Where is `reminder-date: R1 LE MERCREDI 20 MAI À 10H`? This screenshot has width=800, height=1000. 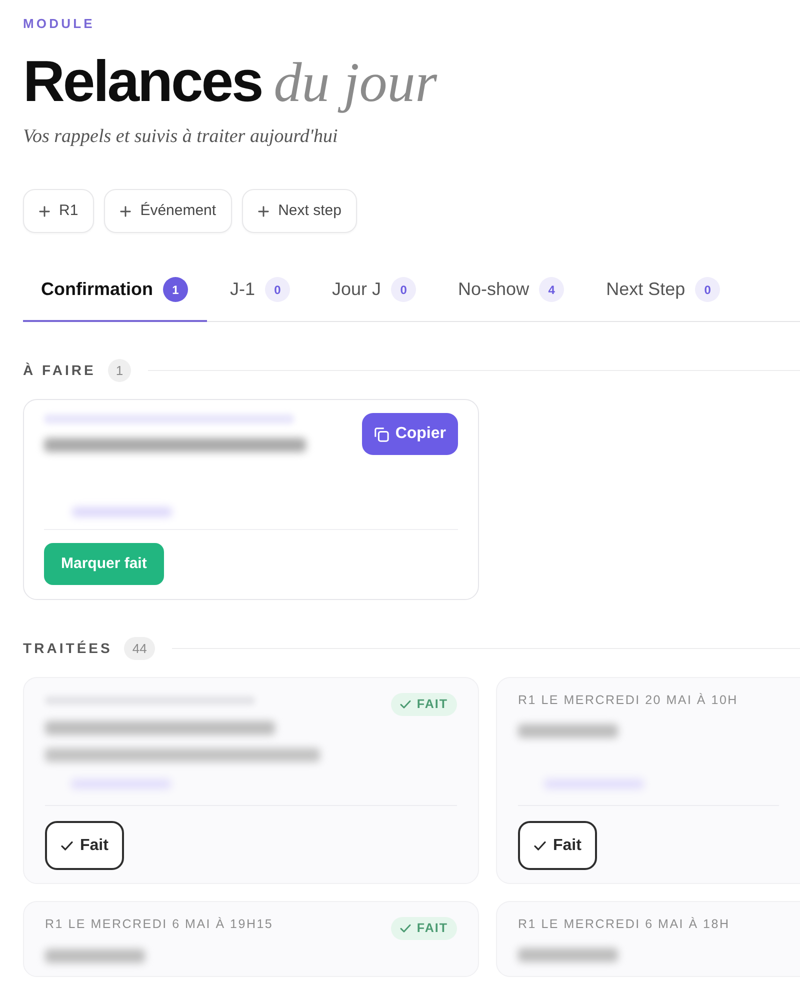
reminder-date: R1 LE MERCREDI 20 MAI À 10H is located at coordinates (628, 700).